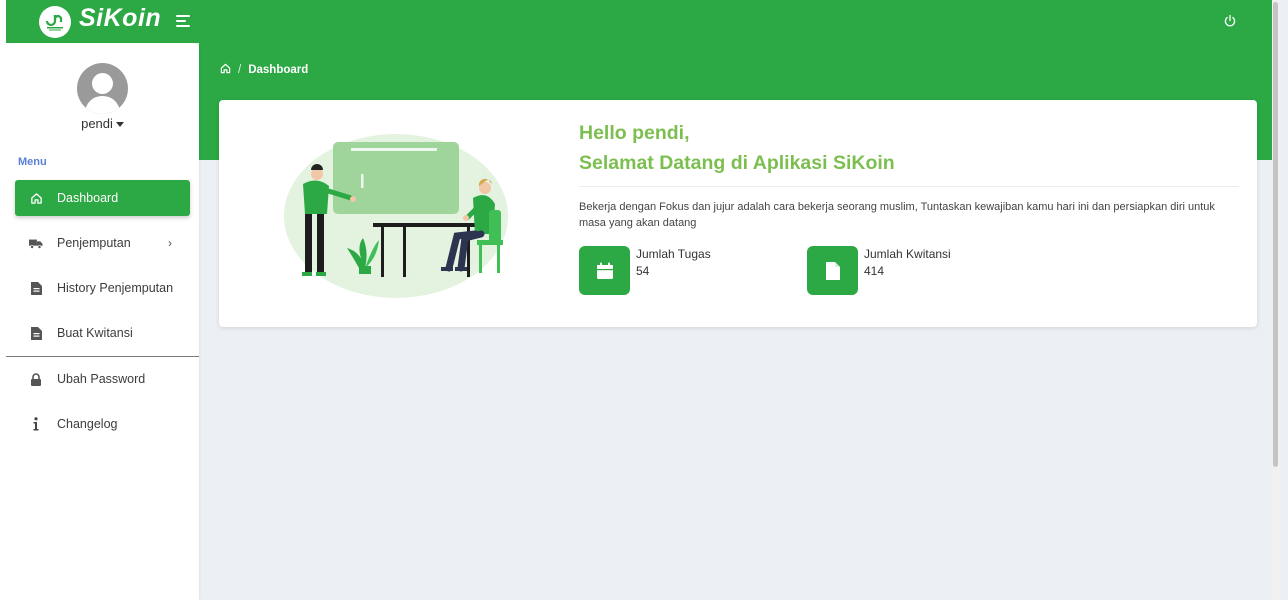  I want to click on logo-icon, so click(55, 22).